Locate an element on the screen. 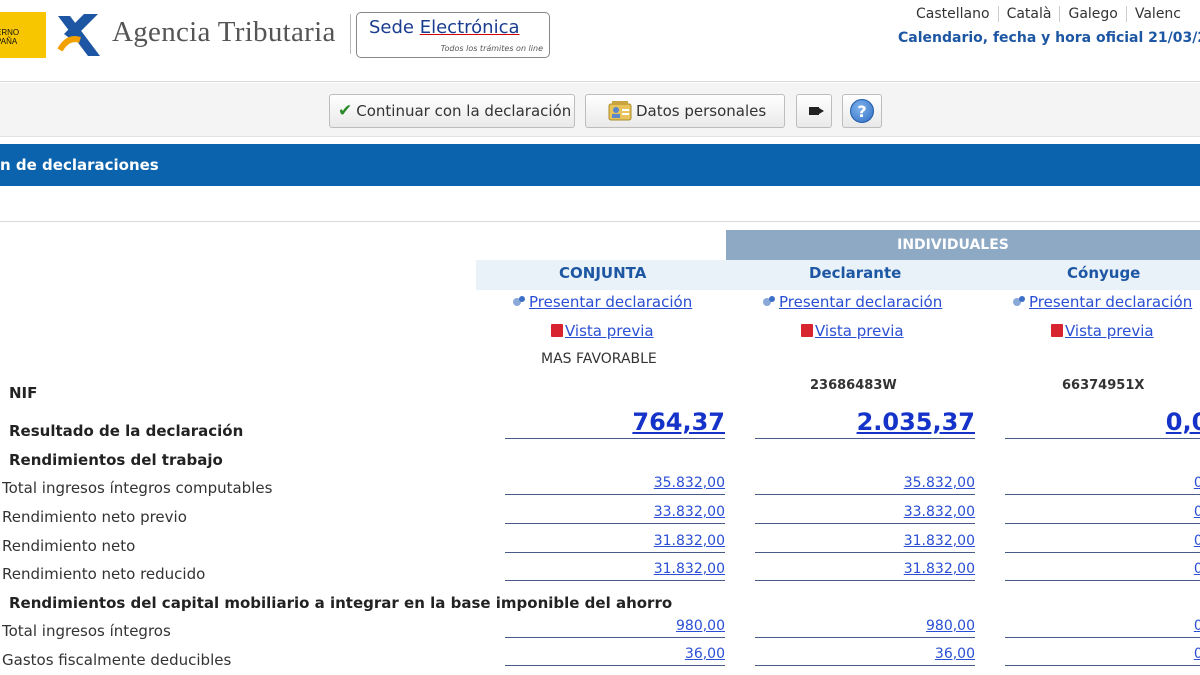  personal-data-button: Datos personales is located at coordinates (685, 111).